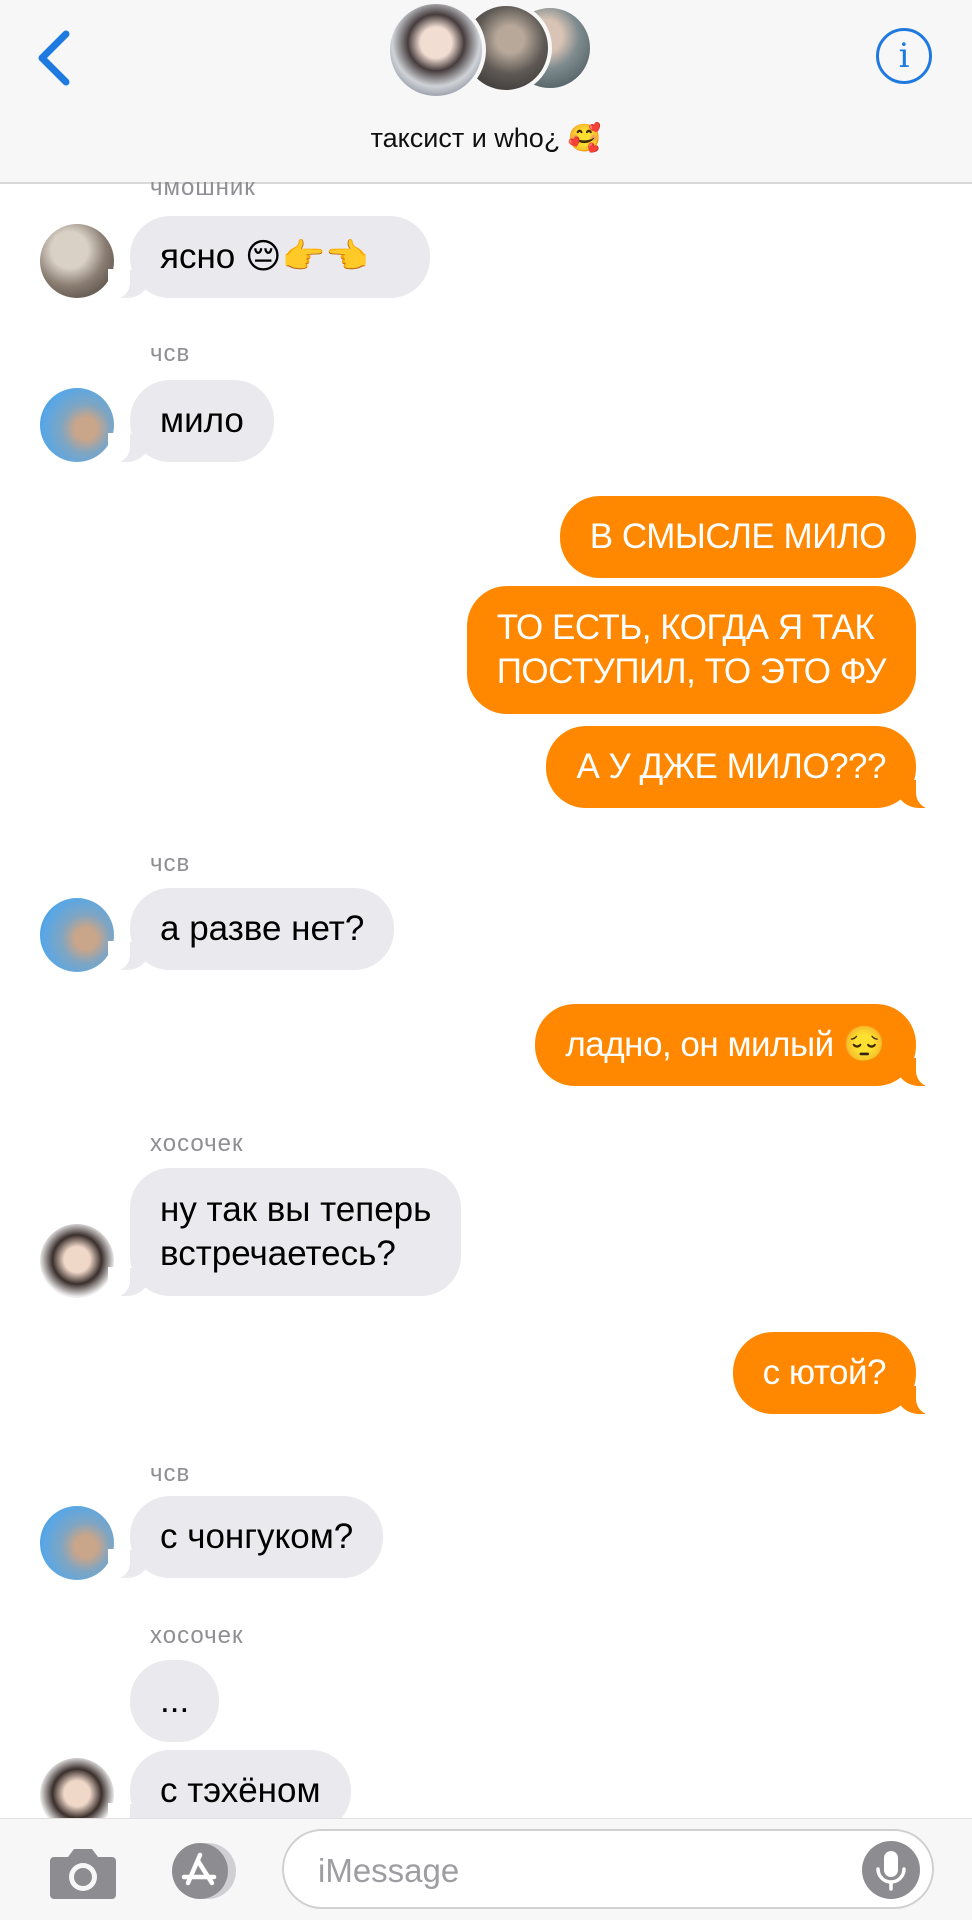 This screenshot has height=1920, width=972. What do you see at coordinates (262, 928) in the screenshot?
I see `message-text: а разве нет?` at bounding box center [262, 928].